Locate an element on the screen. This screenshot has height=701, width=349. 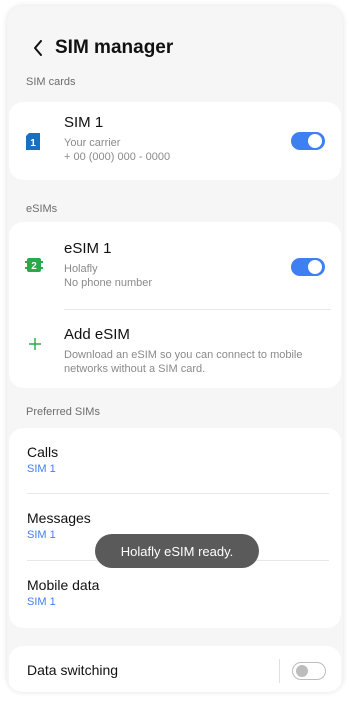
toast-message: Holafly eSIM ready. is located at coordinates (177, 551).